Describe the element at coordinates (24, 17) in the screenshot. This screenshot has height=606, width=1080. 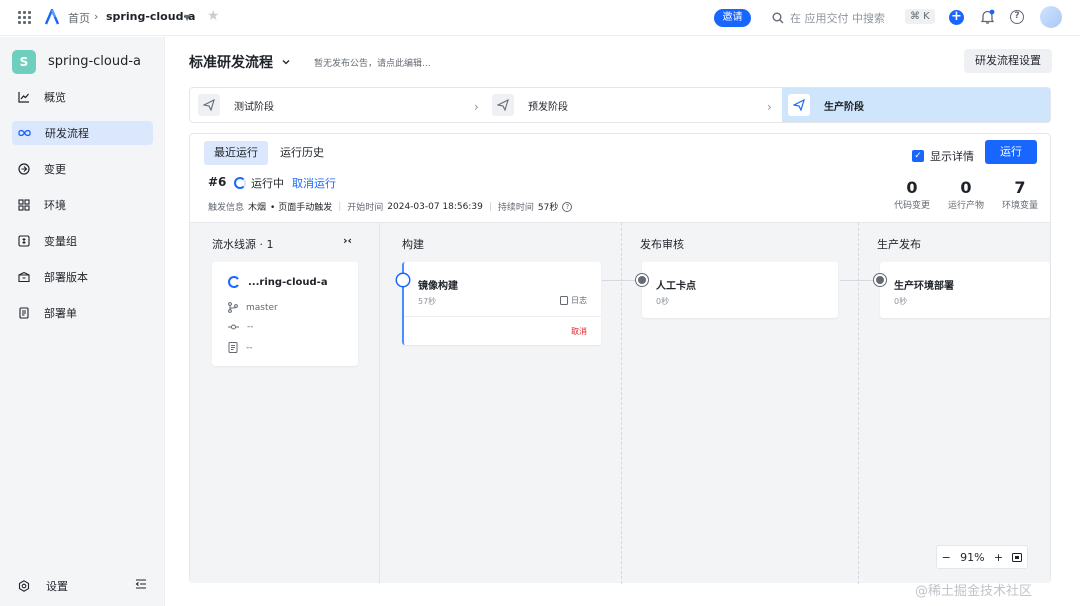
I see `apps-grid-icon` at that location.